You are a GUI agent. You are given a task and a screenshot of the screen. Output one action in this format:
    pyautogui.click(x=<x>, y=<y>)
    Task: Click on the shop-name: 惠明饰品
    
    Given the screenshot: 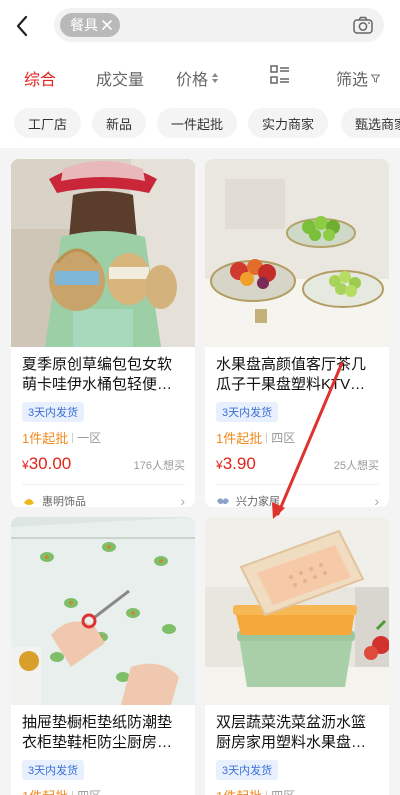 What is the action you would take?
    pyautogui.click(x=64, y=501)
    